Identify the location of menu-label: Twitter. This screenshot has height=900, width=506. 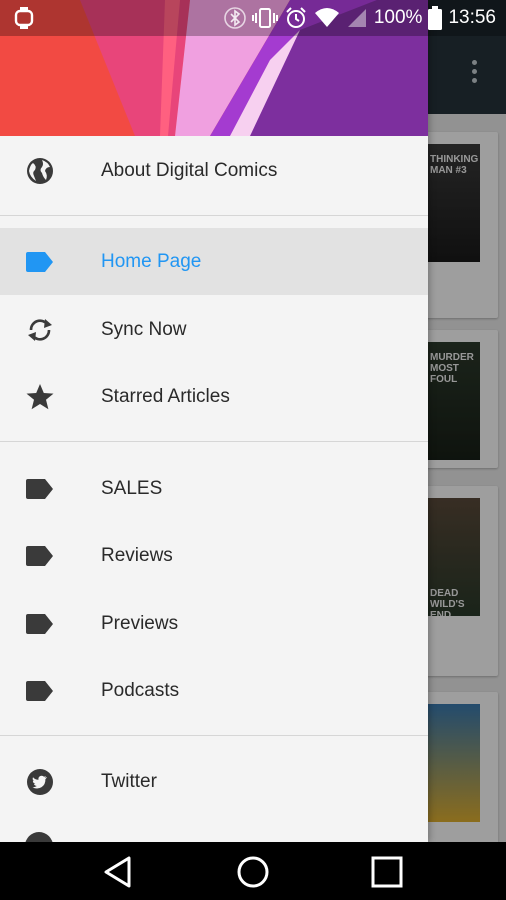
(129, 781).